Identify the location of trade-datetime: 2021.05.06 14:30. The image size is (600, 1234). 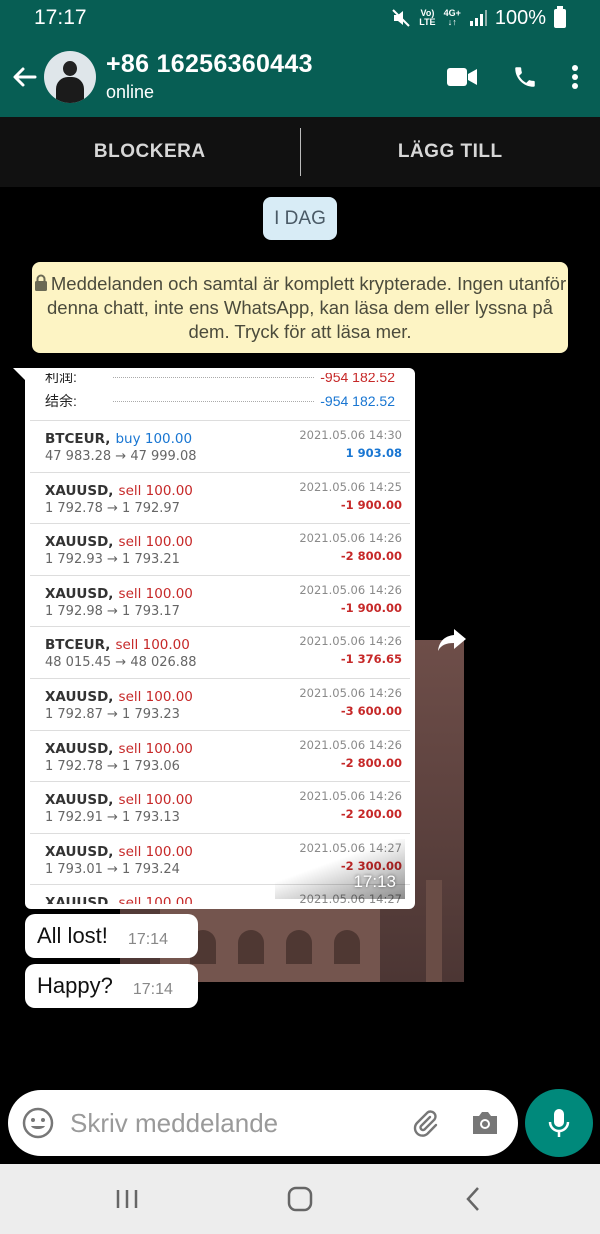
(350, 435).